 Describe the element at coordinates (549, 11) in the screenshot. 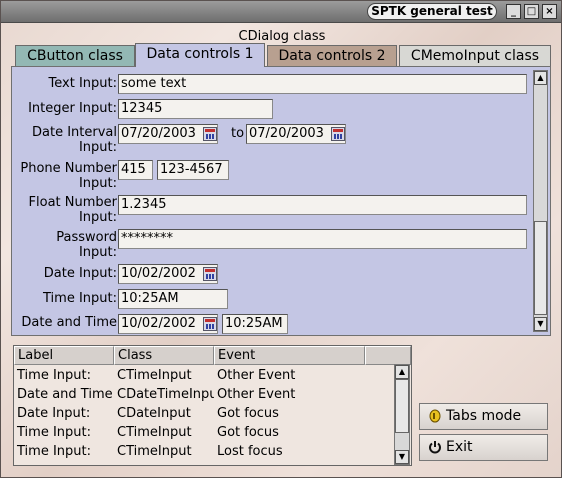

I see `close-button: ×` at that location.